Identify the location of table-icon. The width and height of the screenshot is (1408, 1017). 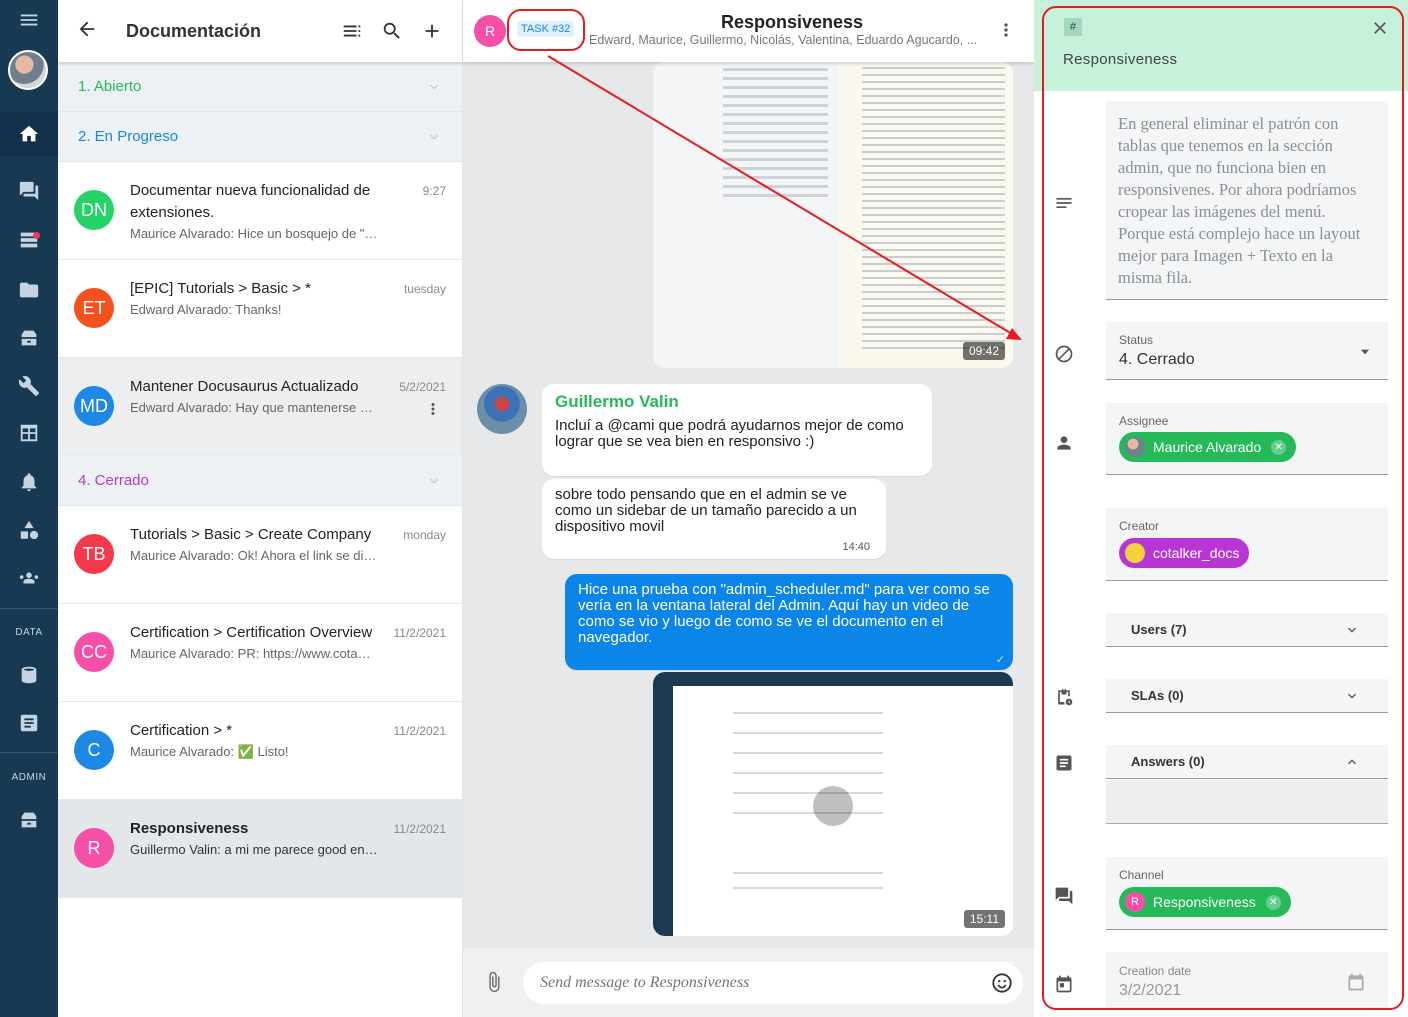
(29, 433).